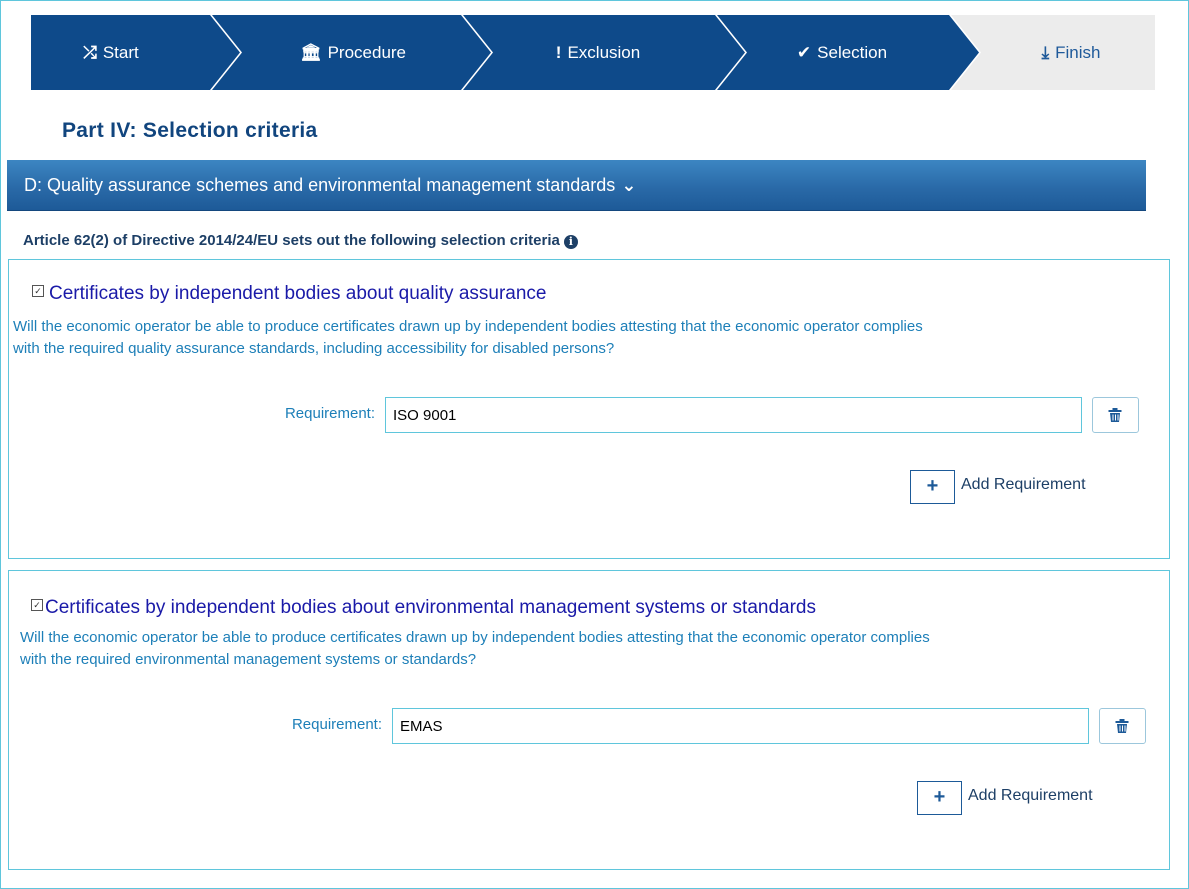  What do you see at coordinates (804, 52) in the screenshot?
I see `check-circle-icon: ✔` at bounding box center [804, 52].